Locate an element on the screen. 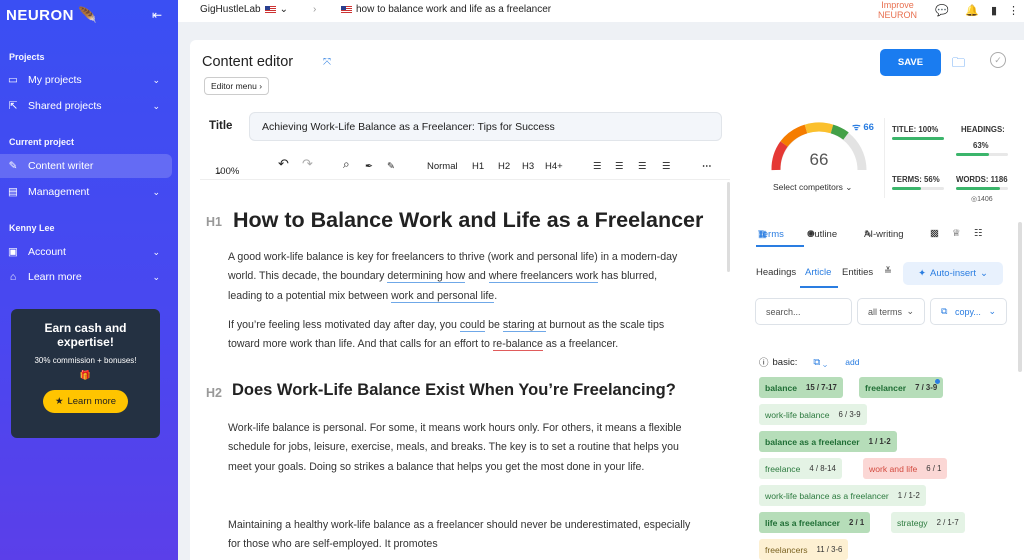 This screenshot has width=1024, height=560. graduation-cap-icon: ⌂ is located at coordinates (13, 277).